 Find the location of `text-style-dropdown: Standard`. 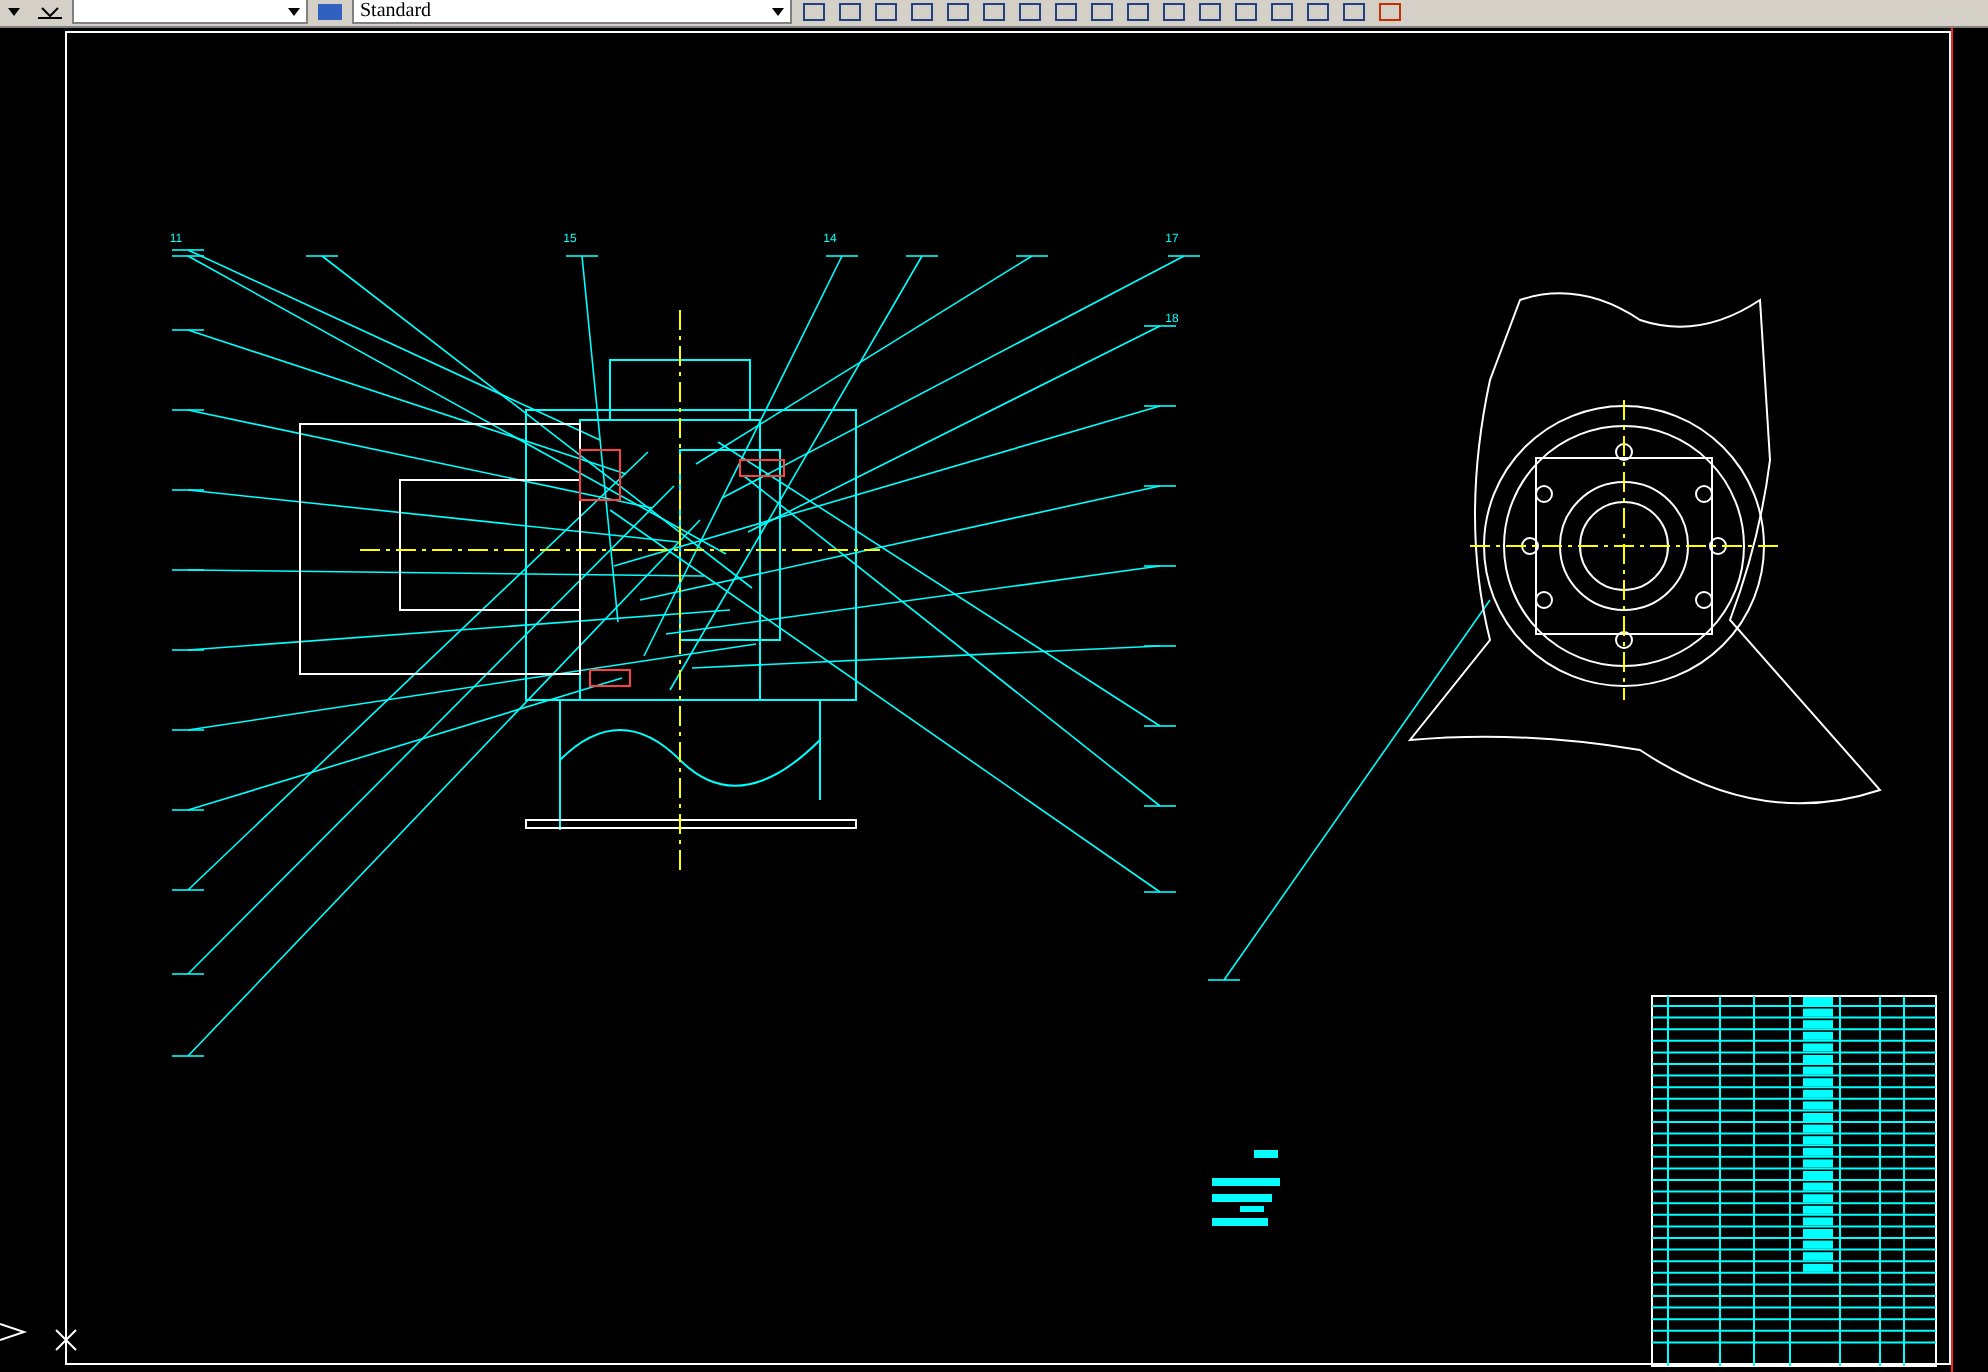

text-style-dropdown: Standard is located at coordinates (572, 12).